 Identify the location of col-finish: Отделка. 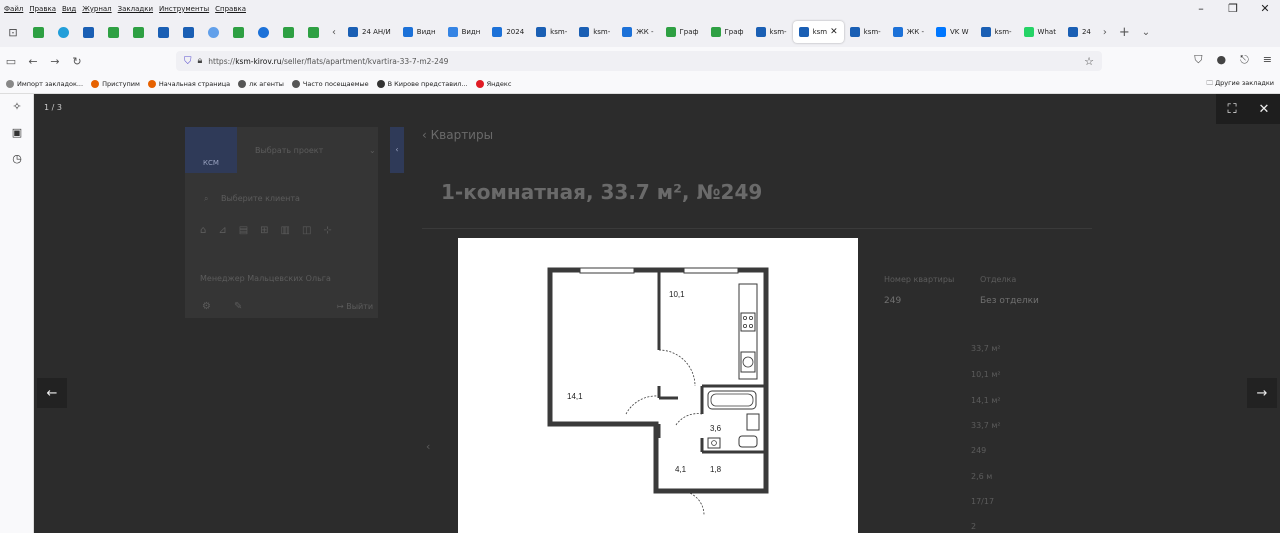
(998, 279).